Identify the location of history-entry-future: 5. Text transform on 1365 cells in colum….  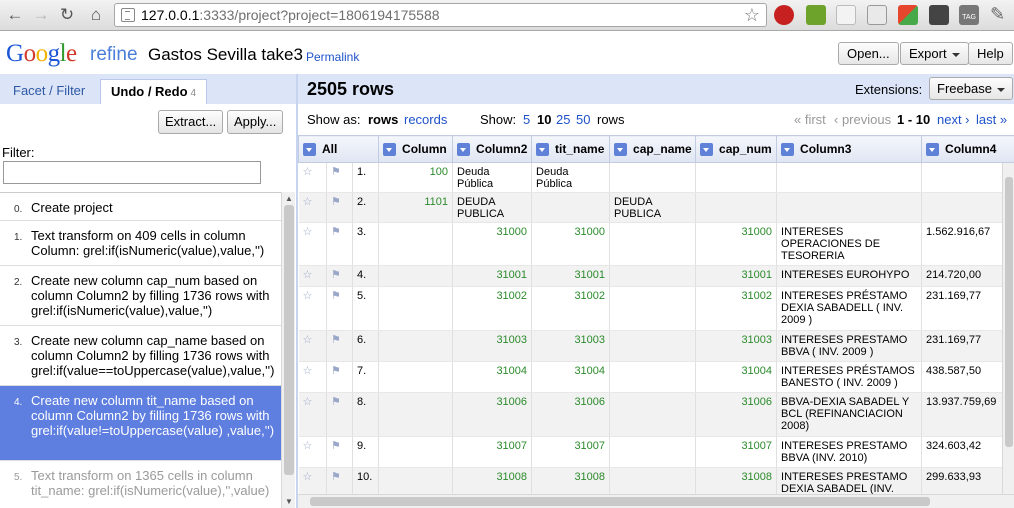
(140, 484).